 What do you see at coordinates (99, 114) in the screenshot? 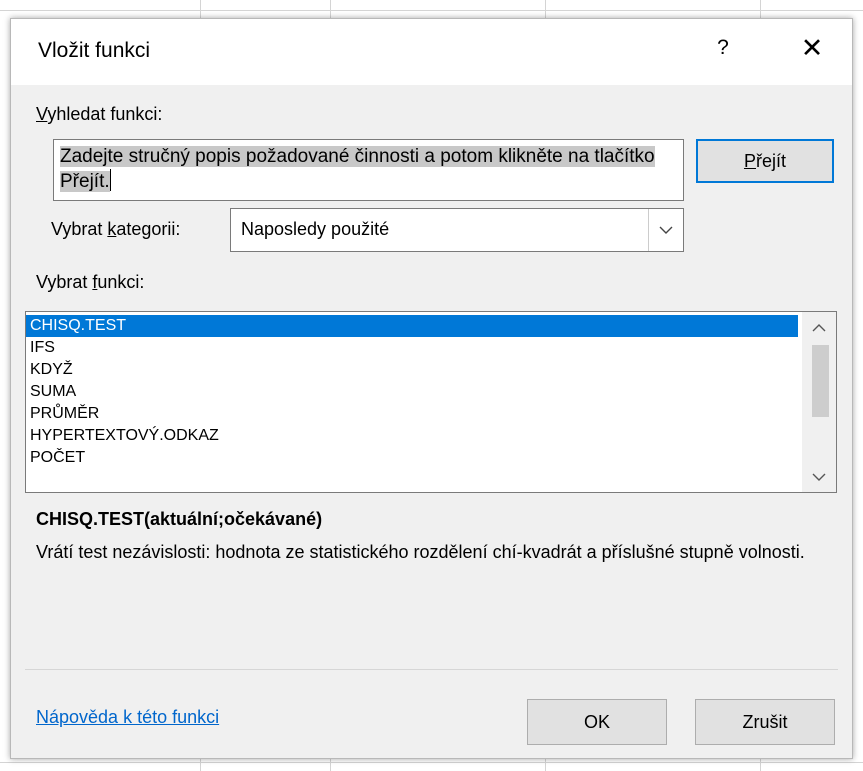
I see `search-label: Vyhledat funkci:` at bounding box center [99, 114].